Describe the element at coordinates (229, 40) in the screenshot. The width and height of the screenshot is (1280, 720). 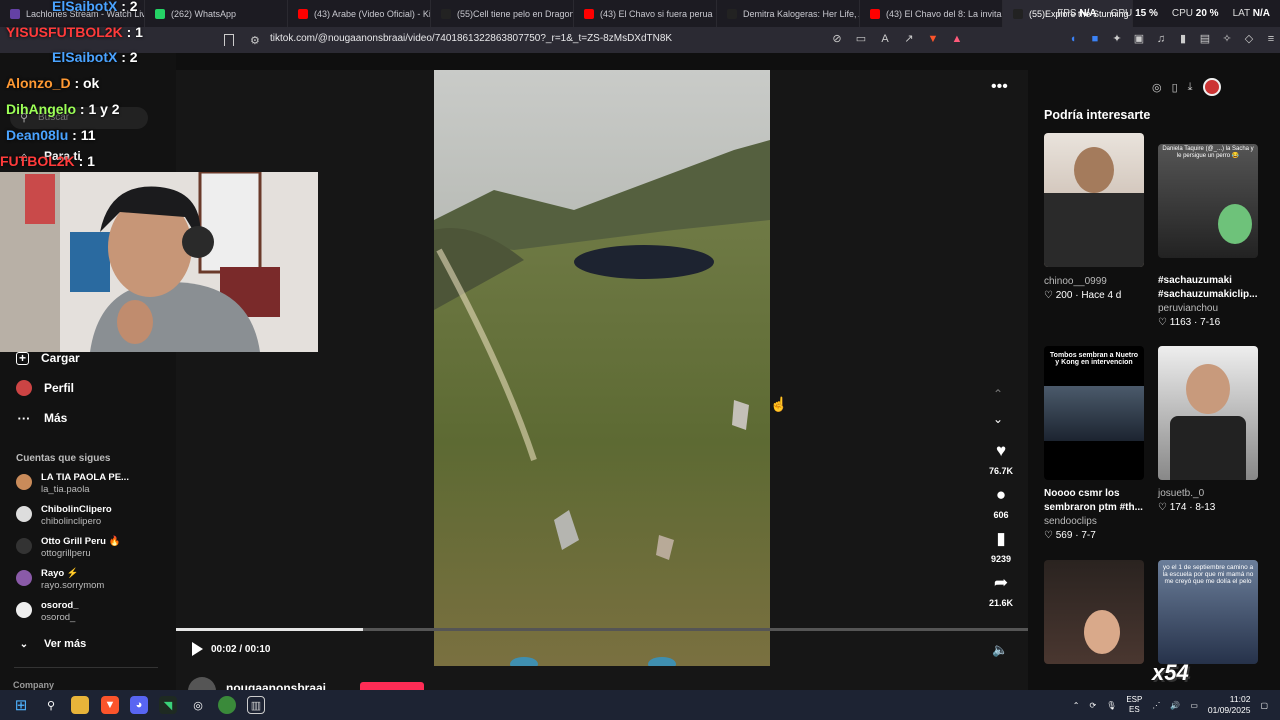
I see `bookmark-icon` at that location.